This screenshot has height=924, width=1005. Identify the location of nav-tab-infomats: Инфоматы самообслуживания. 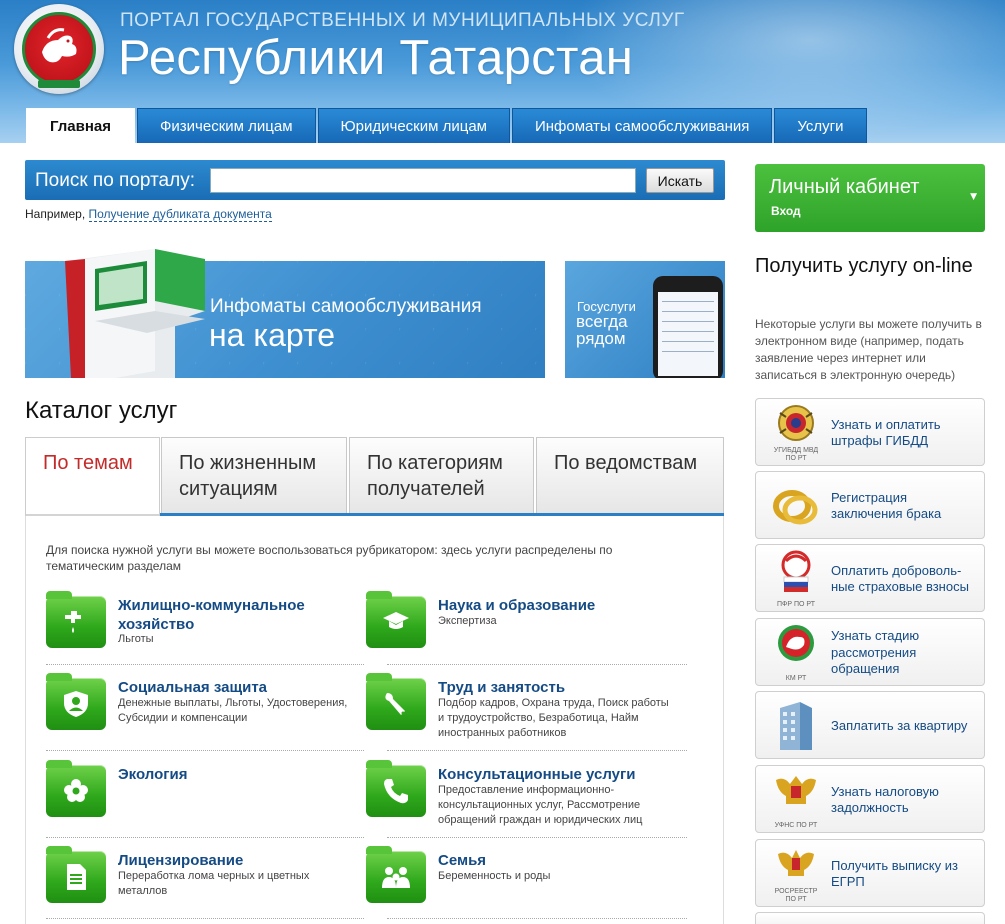
(642, 125).